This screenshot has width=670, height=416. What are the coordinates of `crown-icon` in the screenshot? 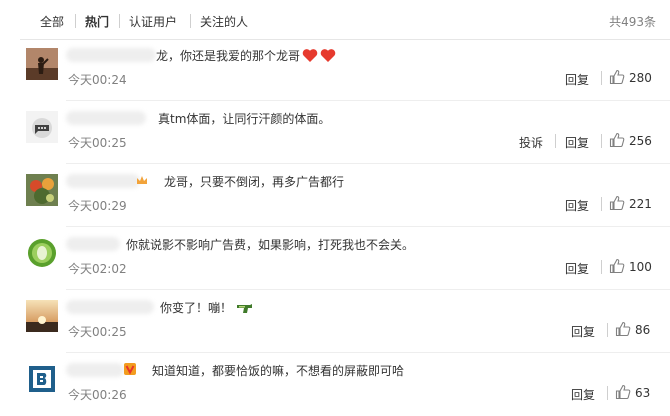 It's located at (142, 180).